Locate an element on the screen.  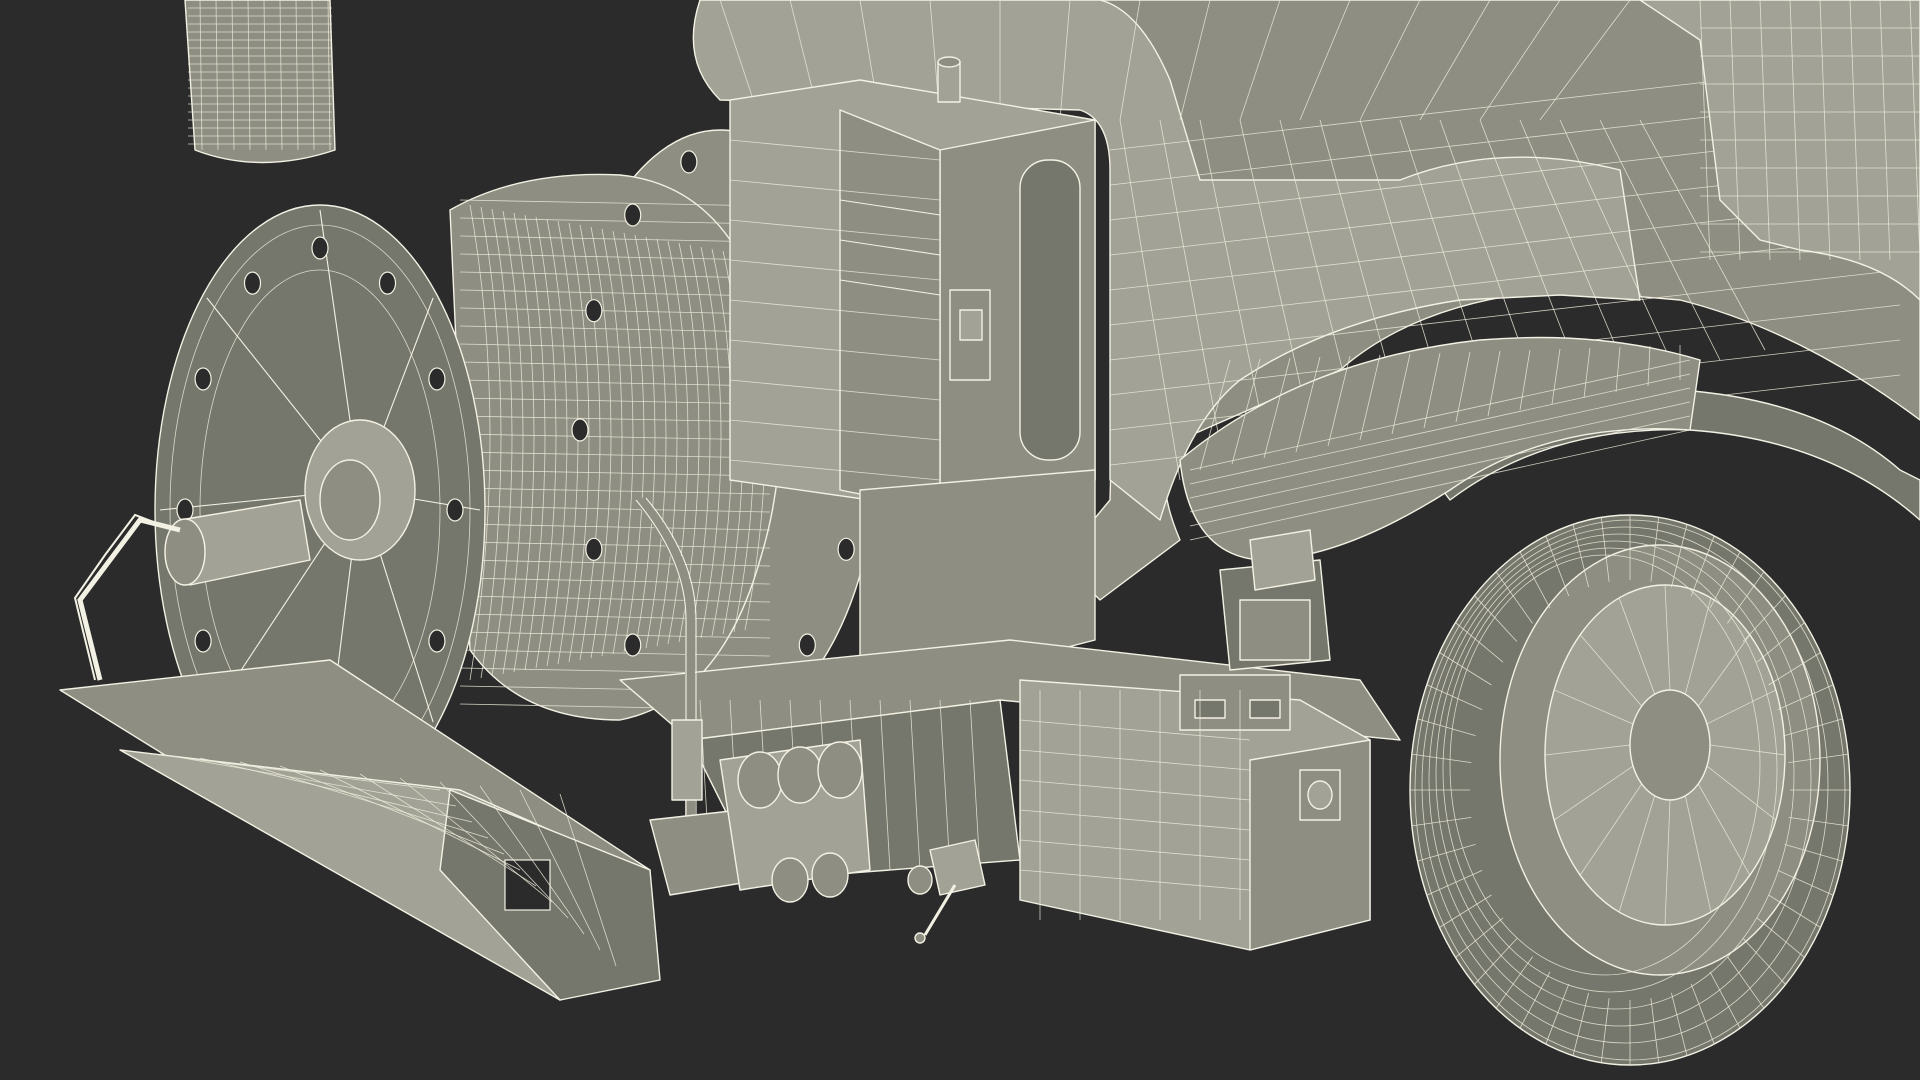
battery-box is located at coordinates (1195, 812).